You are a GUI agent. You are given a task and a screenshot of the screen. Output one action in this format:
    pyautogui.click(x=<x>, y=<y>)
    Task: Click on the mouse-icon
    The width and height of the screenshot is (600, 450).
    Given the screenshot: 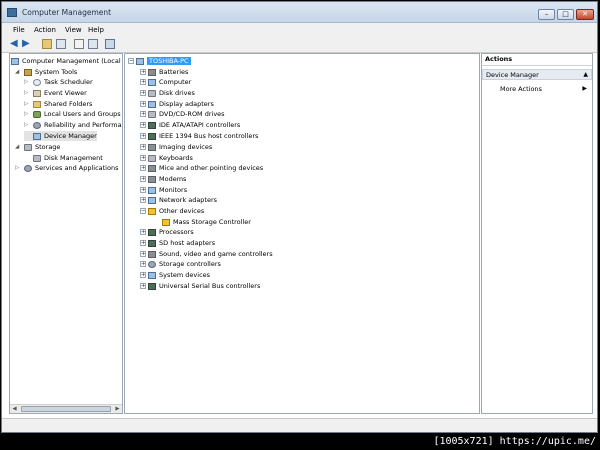 What is the action you would take?
    pyautogui.click(x=152, y=168)
    